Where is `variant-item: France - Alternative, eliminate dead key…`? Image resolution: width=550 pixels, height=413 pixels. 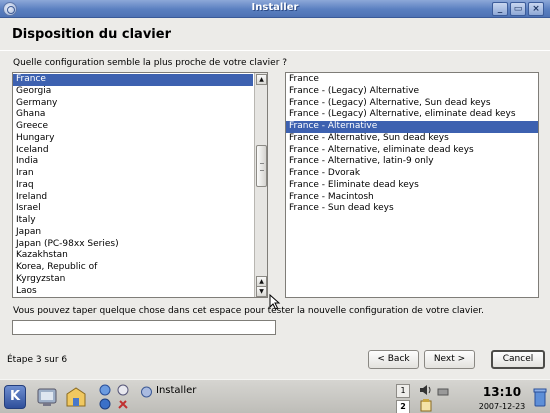 variant-item: France - Alternative, eliminate dead key… is located at coordinates (412, 151).